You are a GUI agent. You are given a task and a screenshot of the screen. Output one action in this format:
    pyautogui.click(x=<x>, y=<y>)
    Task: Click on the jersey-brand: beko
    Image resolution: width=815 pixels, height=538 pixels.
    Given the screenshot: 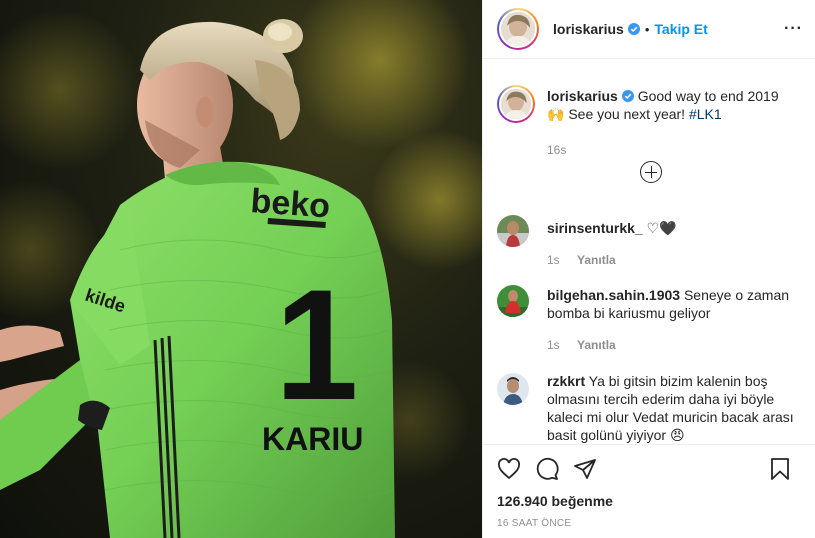 What is the action you would take?
    pyautogui.click(x=290, y=203)
    